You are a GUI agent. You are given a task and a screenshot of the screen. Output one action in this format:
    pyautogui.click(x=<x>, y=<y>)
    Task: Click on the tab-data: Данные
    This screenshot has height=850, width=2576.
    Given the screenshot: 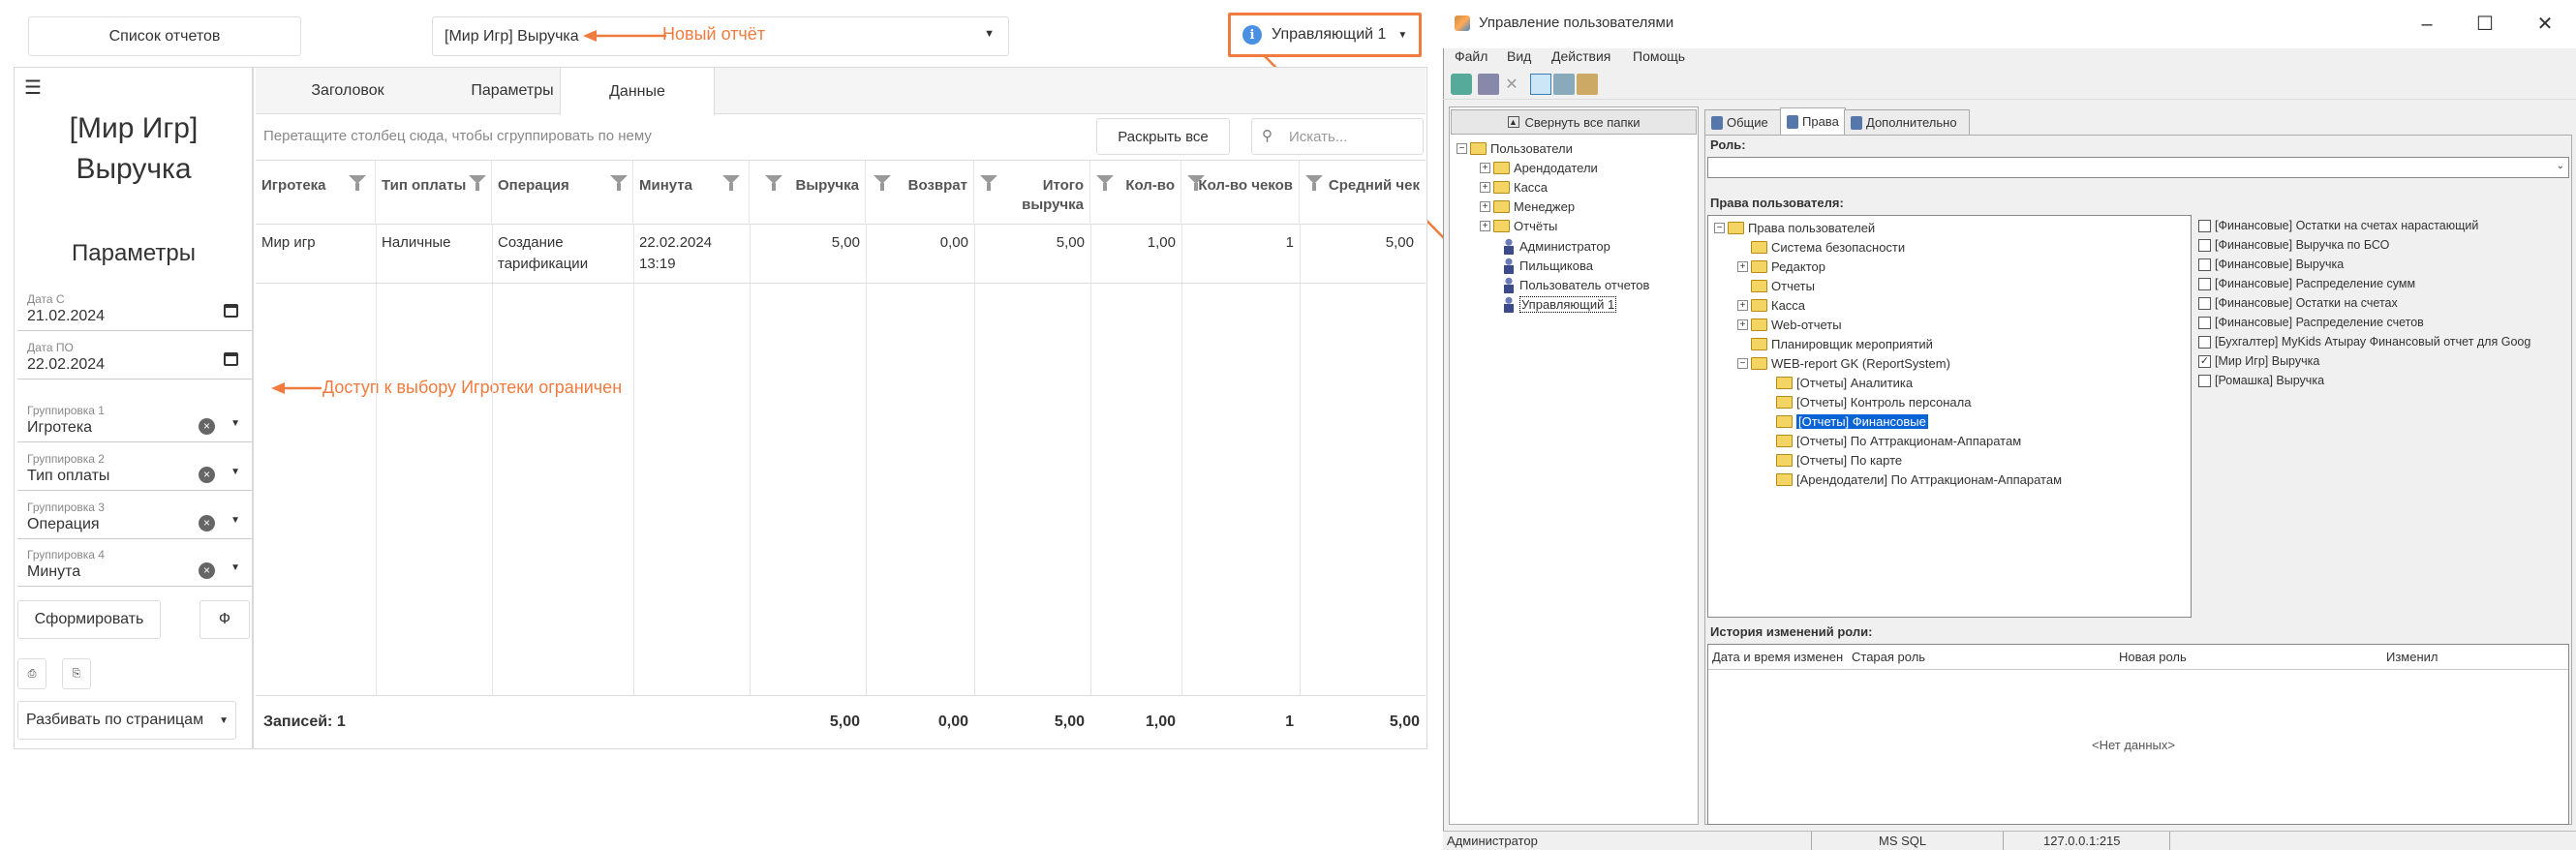 What is the action you would take?
    pyautogui.click(x=637, y=91)
    